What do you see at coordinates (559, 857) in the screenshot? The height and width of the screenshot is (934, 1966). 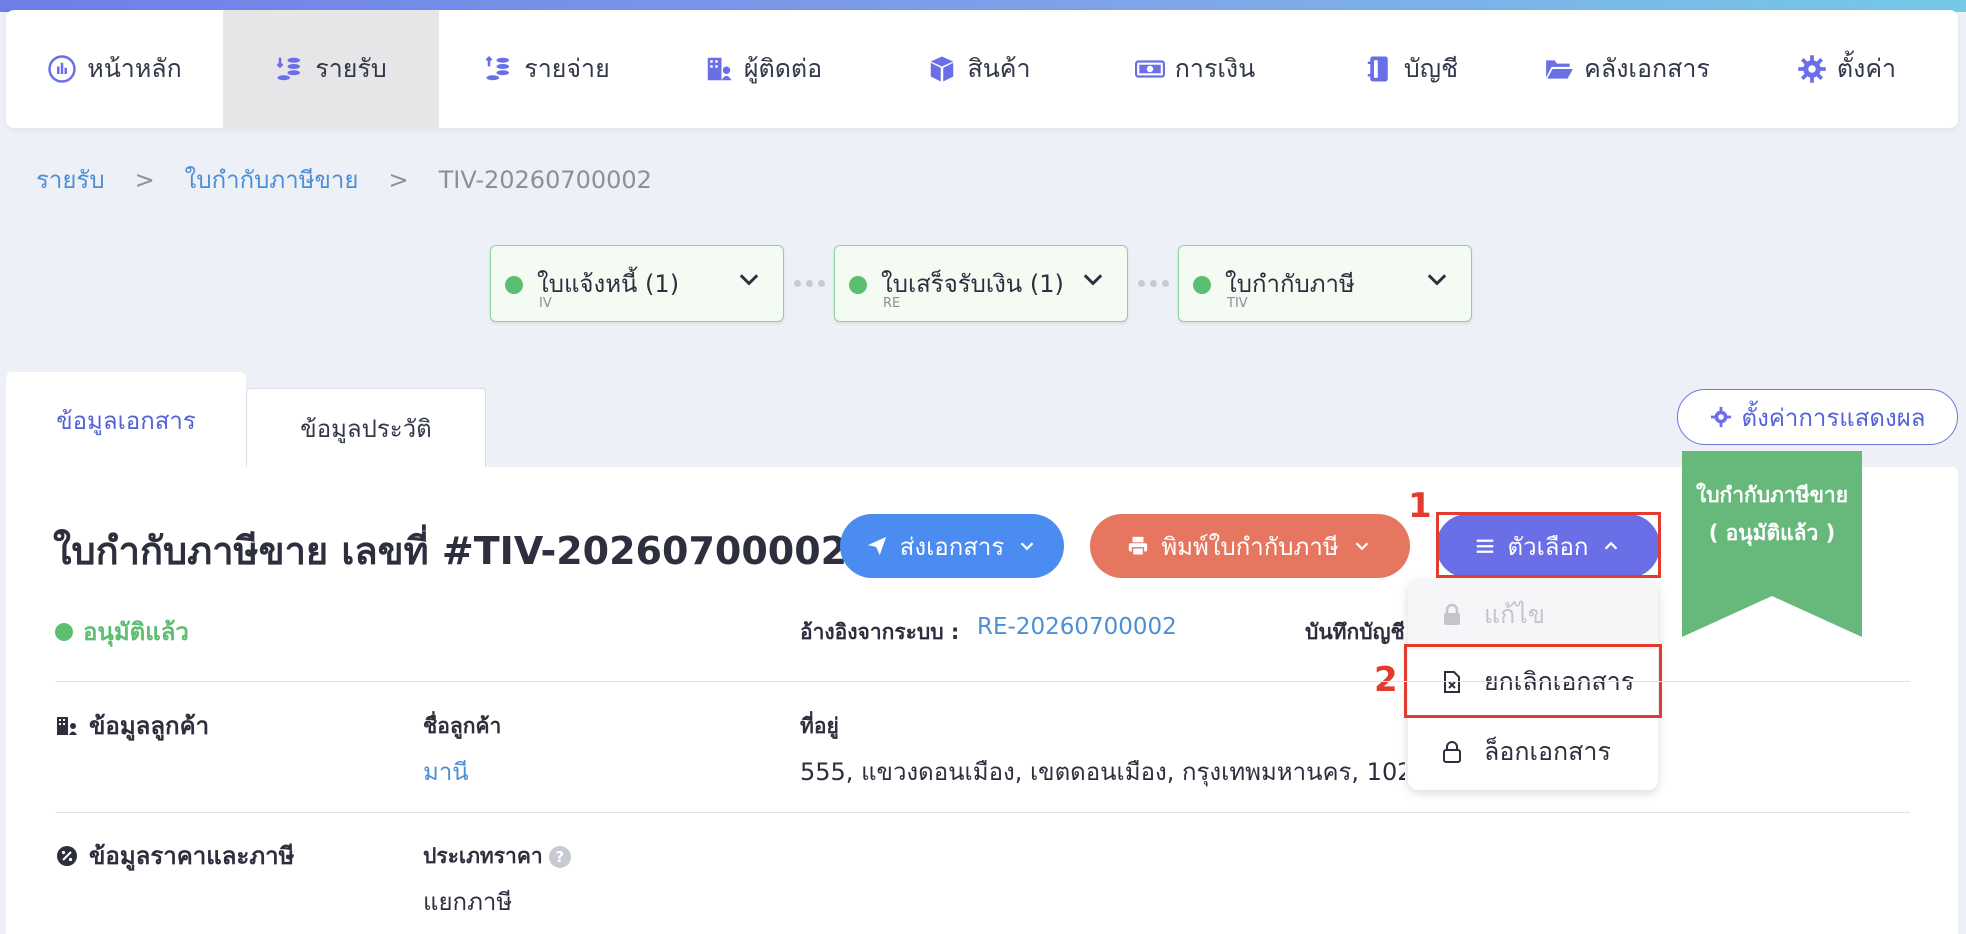 I see `help-icon: ?` at bounding box center [559, 857].